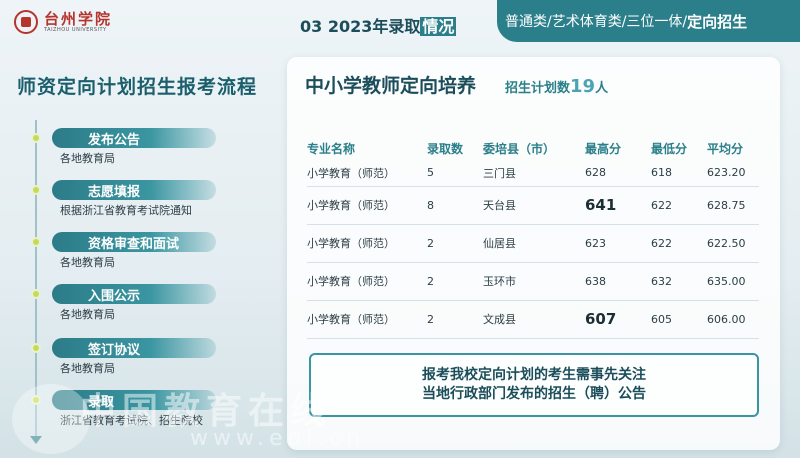 The width and height of the screenshot is (800, 458). What do you see at coordinates (733, 173) in the screenshot?
I see `cell-avg-score: 623.20` at bounding box center [733, 173].